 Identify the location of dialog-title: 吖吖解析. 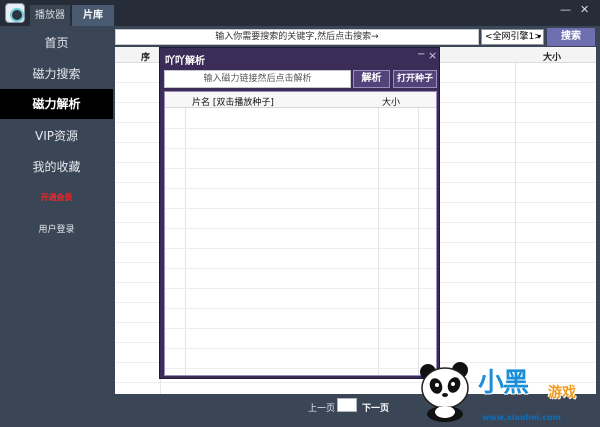
(185, 61).